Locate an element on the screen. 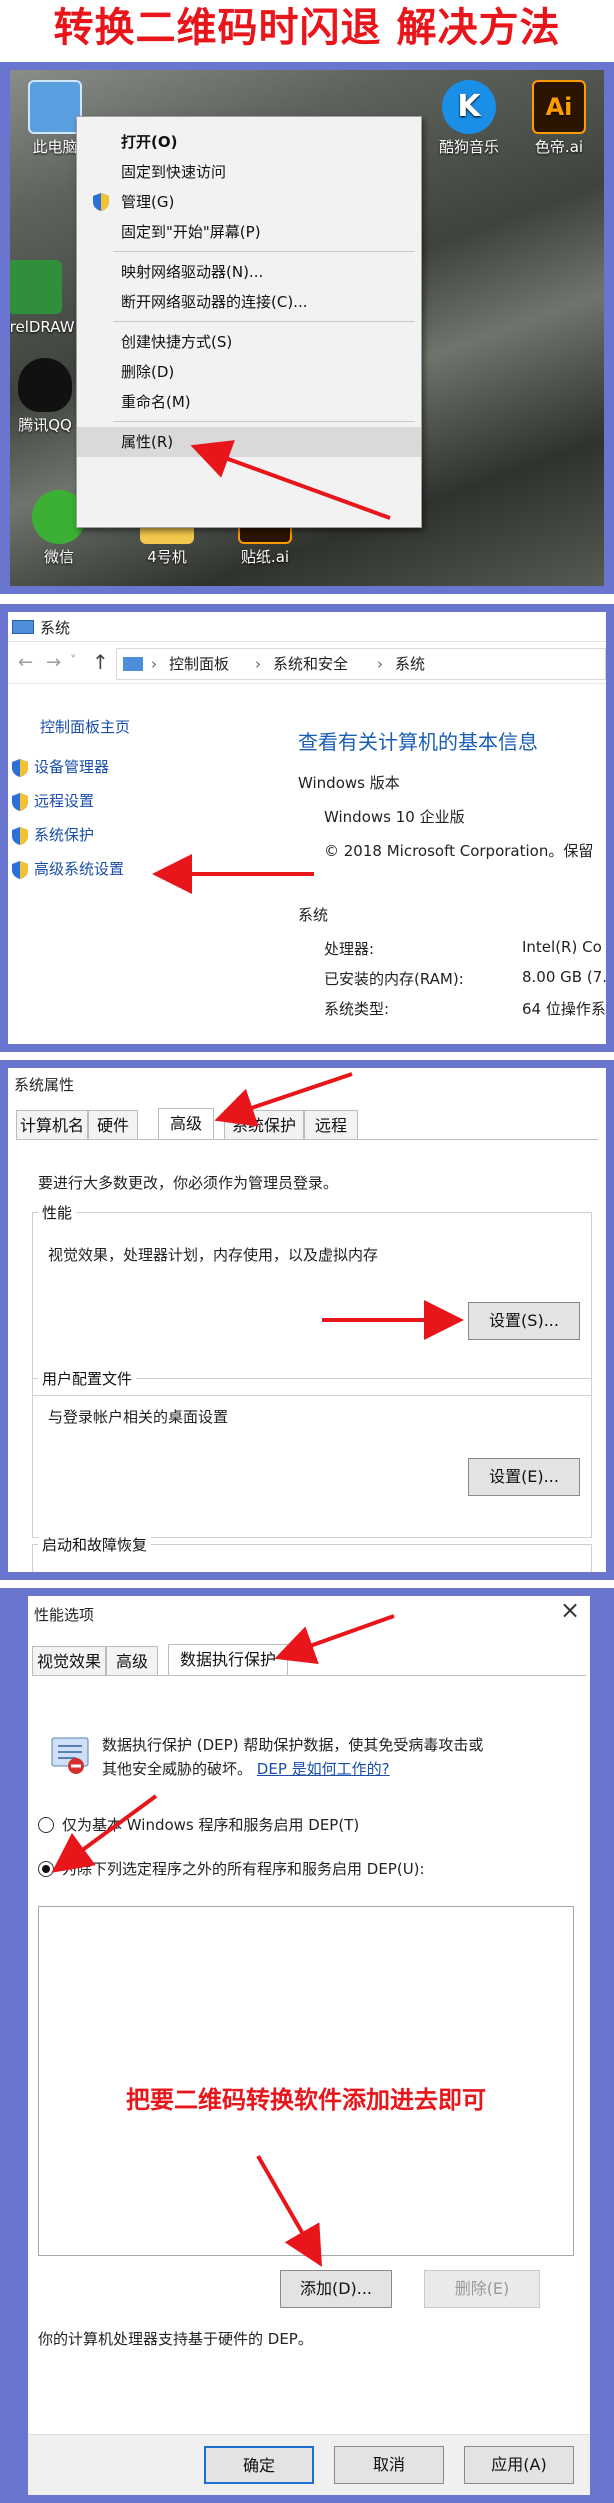  window-title: 系统 is located at coordinates (55, 628).